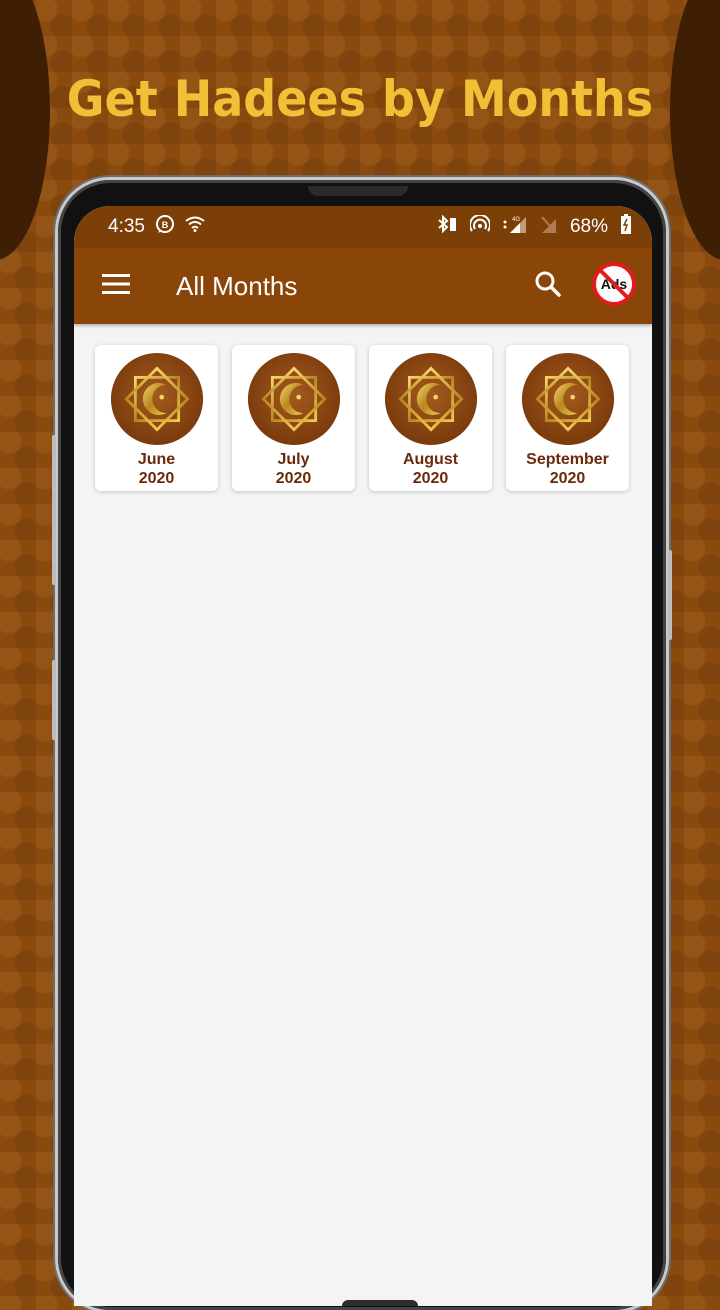 This screenshot has height=1310, width=720. Describe the element at coordinates (480, 226) in the screenshot. I see `hotspot-icon` at that location.